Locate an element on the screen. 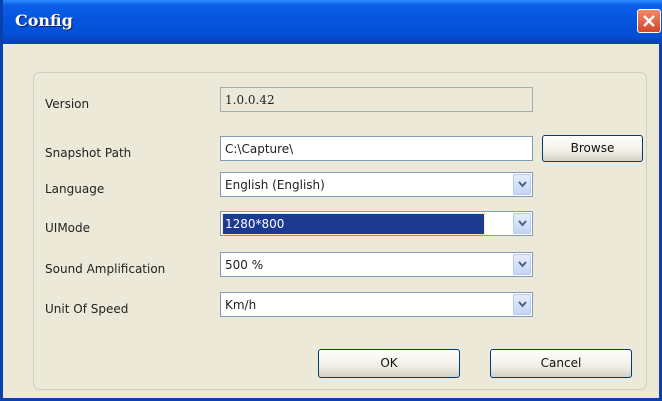  language-value: English (English) is located at coordinates (275, 185).